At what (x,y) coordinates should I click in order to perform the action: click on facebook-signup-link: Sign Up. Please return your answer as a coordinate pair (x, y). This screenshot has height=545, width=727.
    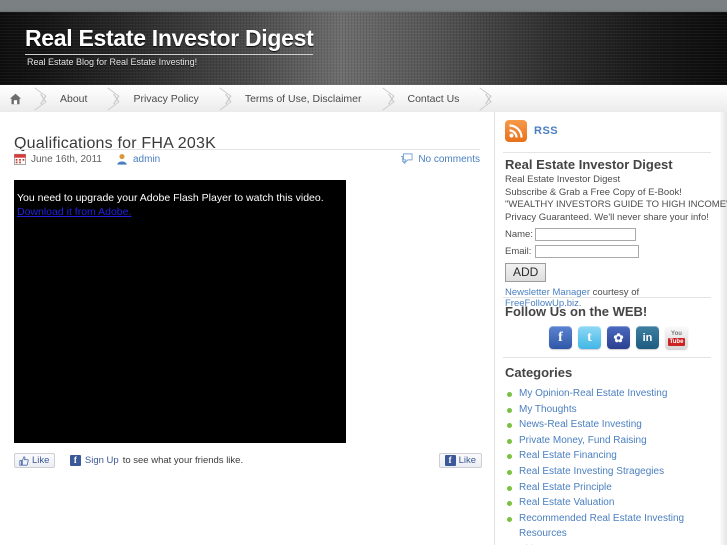
    Looking at the image, I should click on (102, 460).